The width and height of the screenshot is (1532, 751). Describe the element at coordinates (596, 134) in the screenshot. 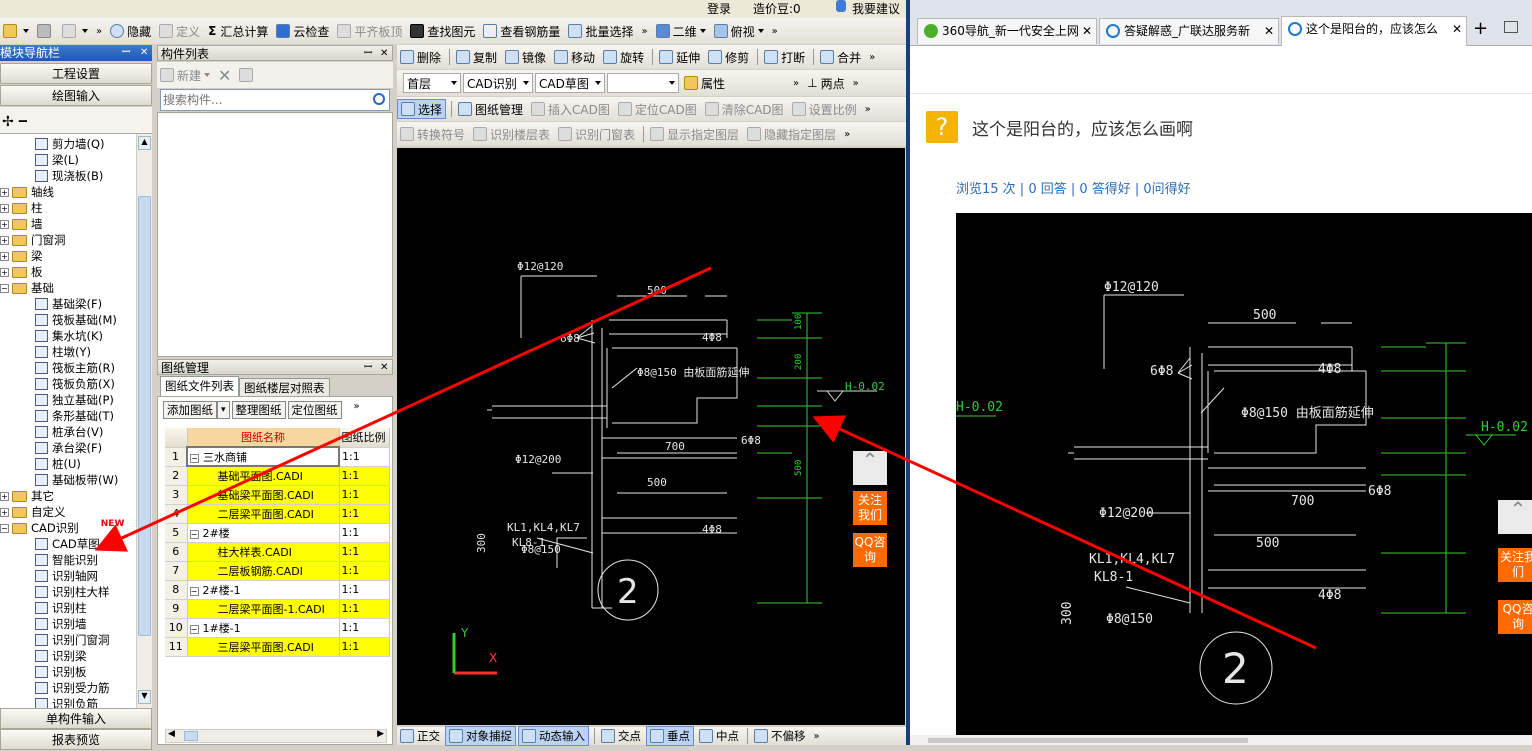

I see `recog-door-table-button: 识别门窗表` at that location.